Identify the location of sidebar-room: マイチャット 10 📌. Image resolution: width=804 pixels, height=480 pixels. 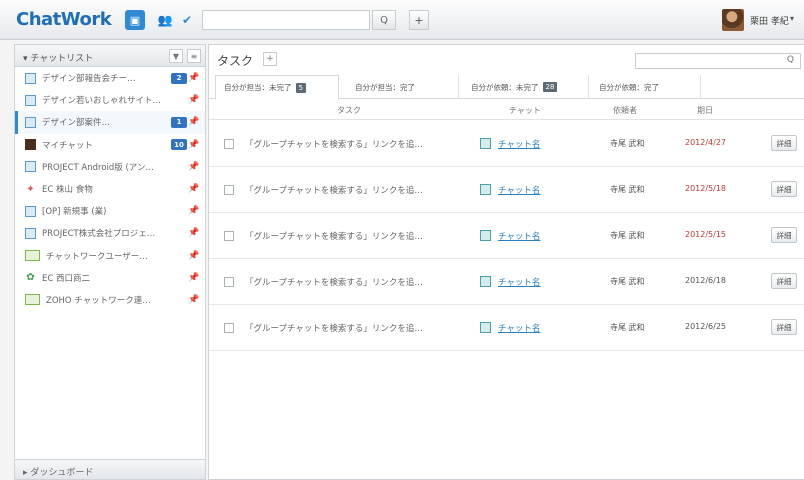
(110, 145).